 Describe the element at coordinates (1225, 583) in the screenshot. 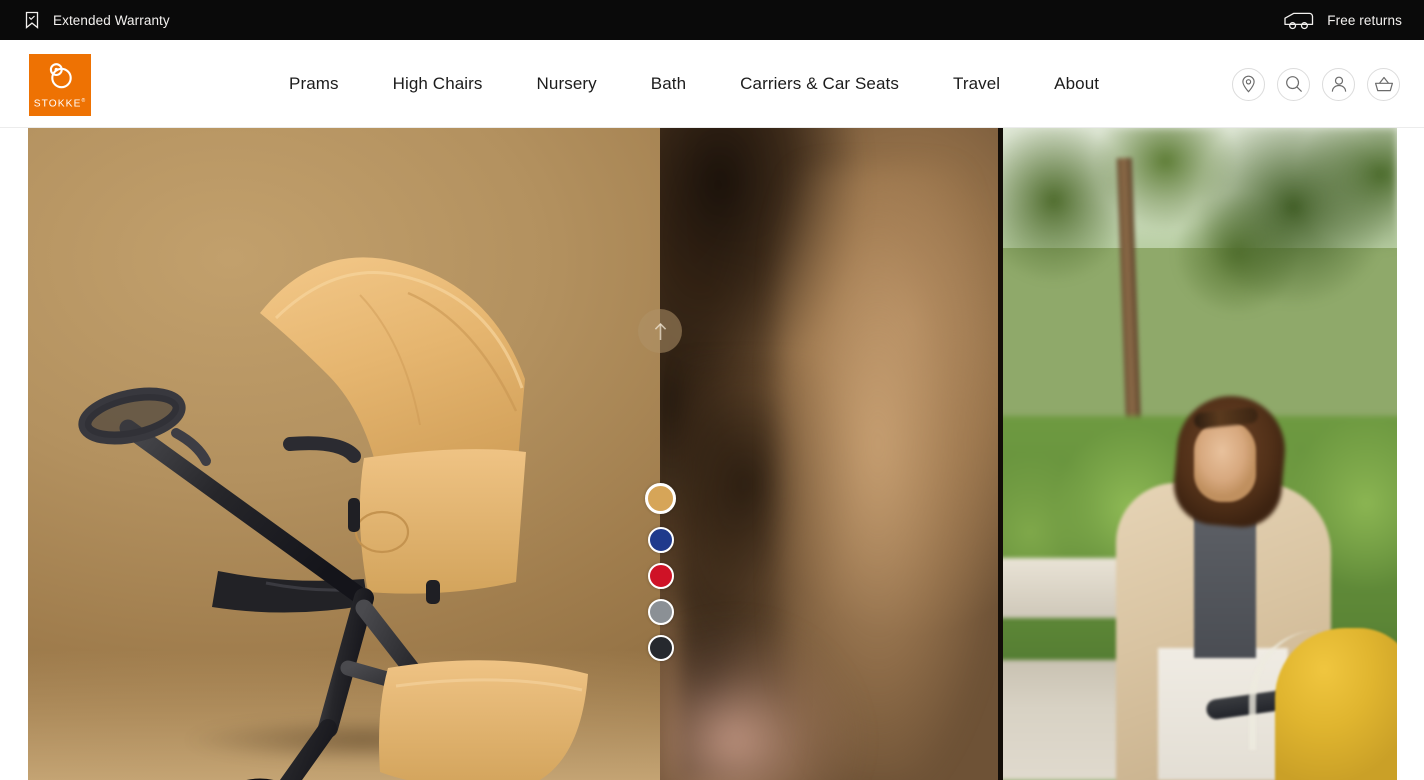

I see `lifestyle-woman-top` at that location.